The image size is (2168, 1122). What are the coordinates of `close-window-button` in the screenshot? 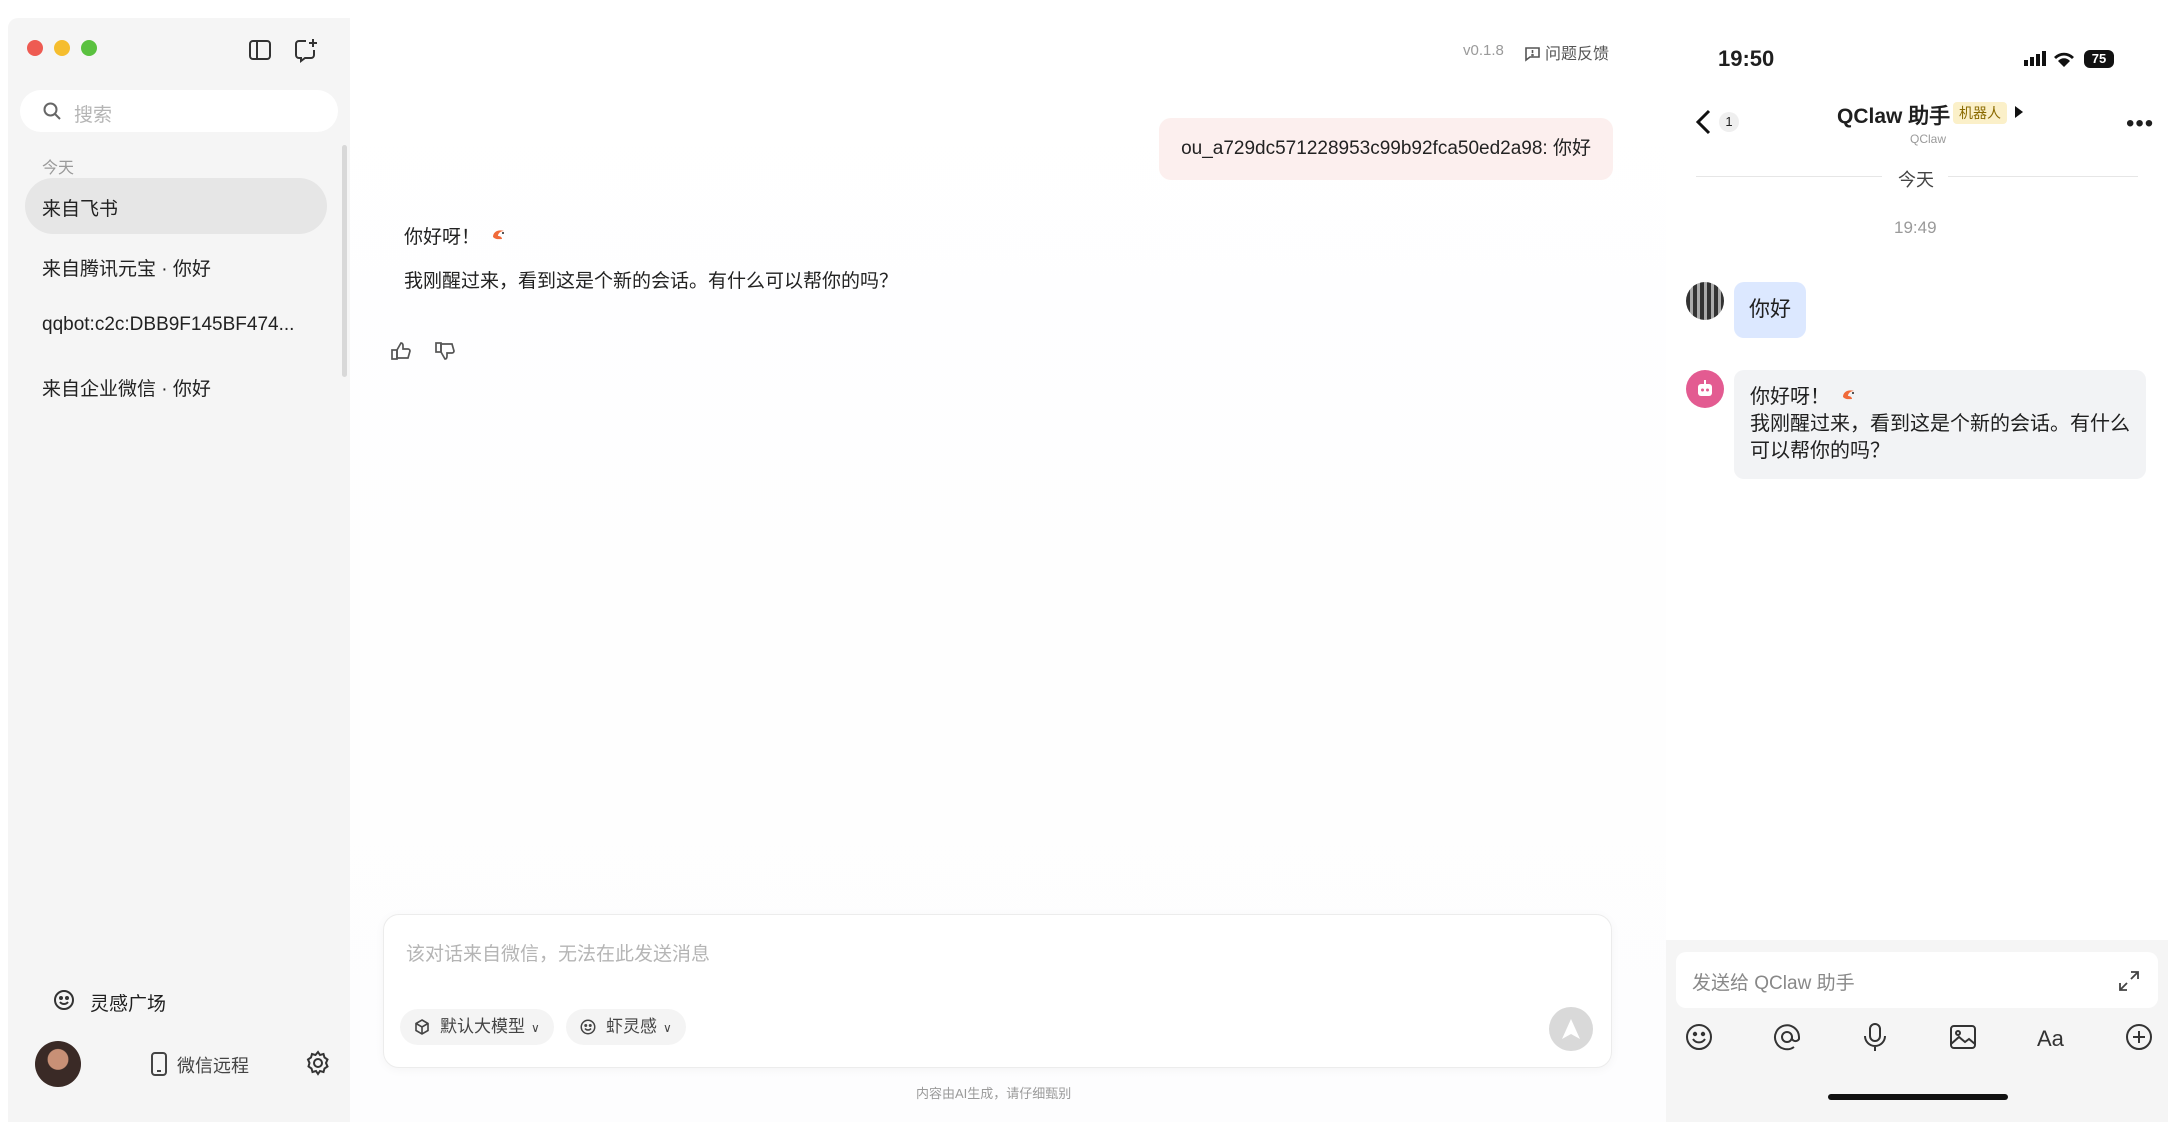 It's located at (35, 48).